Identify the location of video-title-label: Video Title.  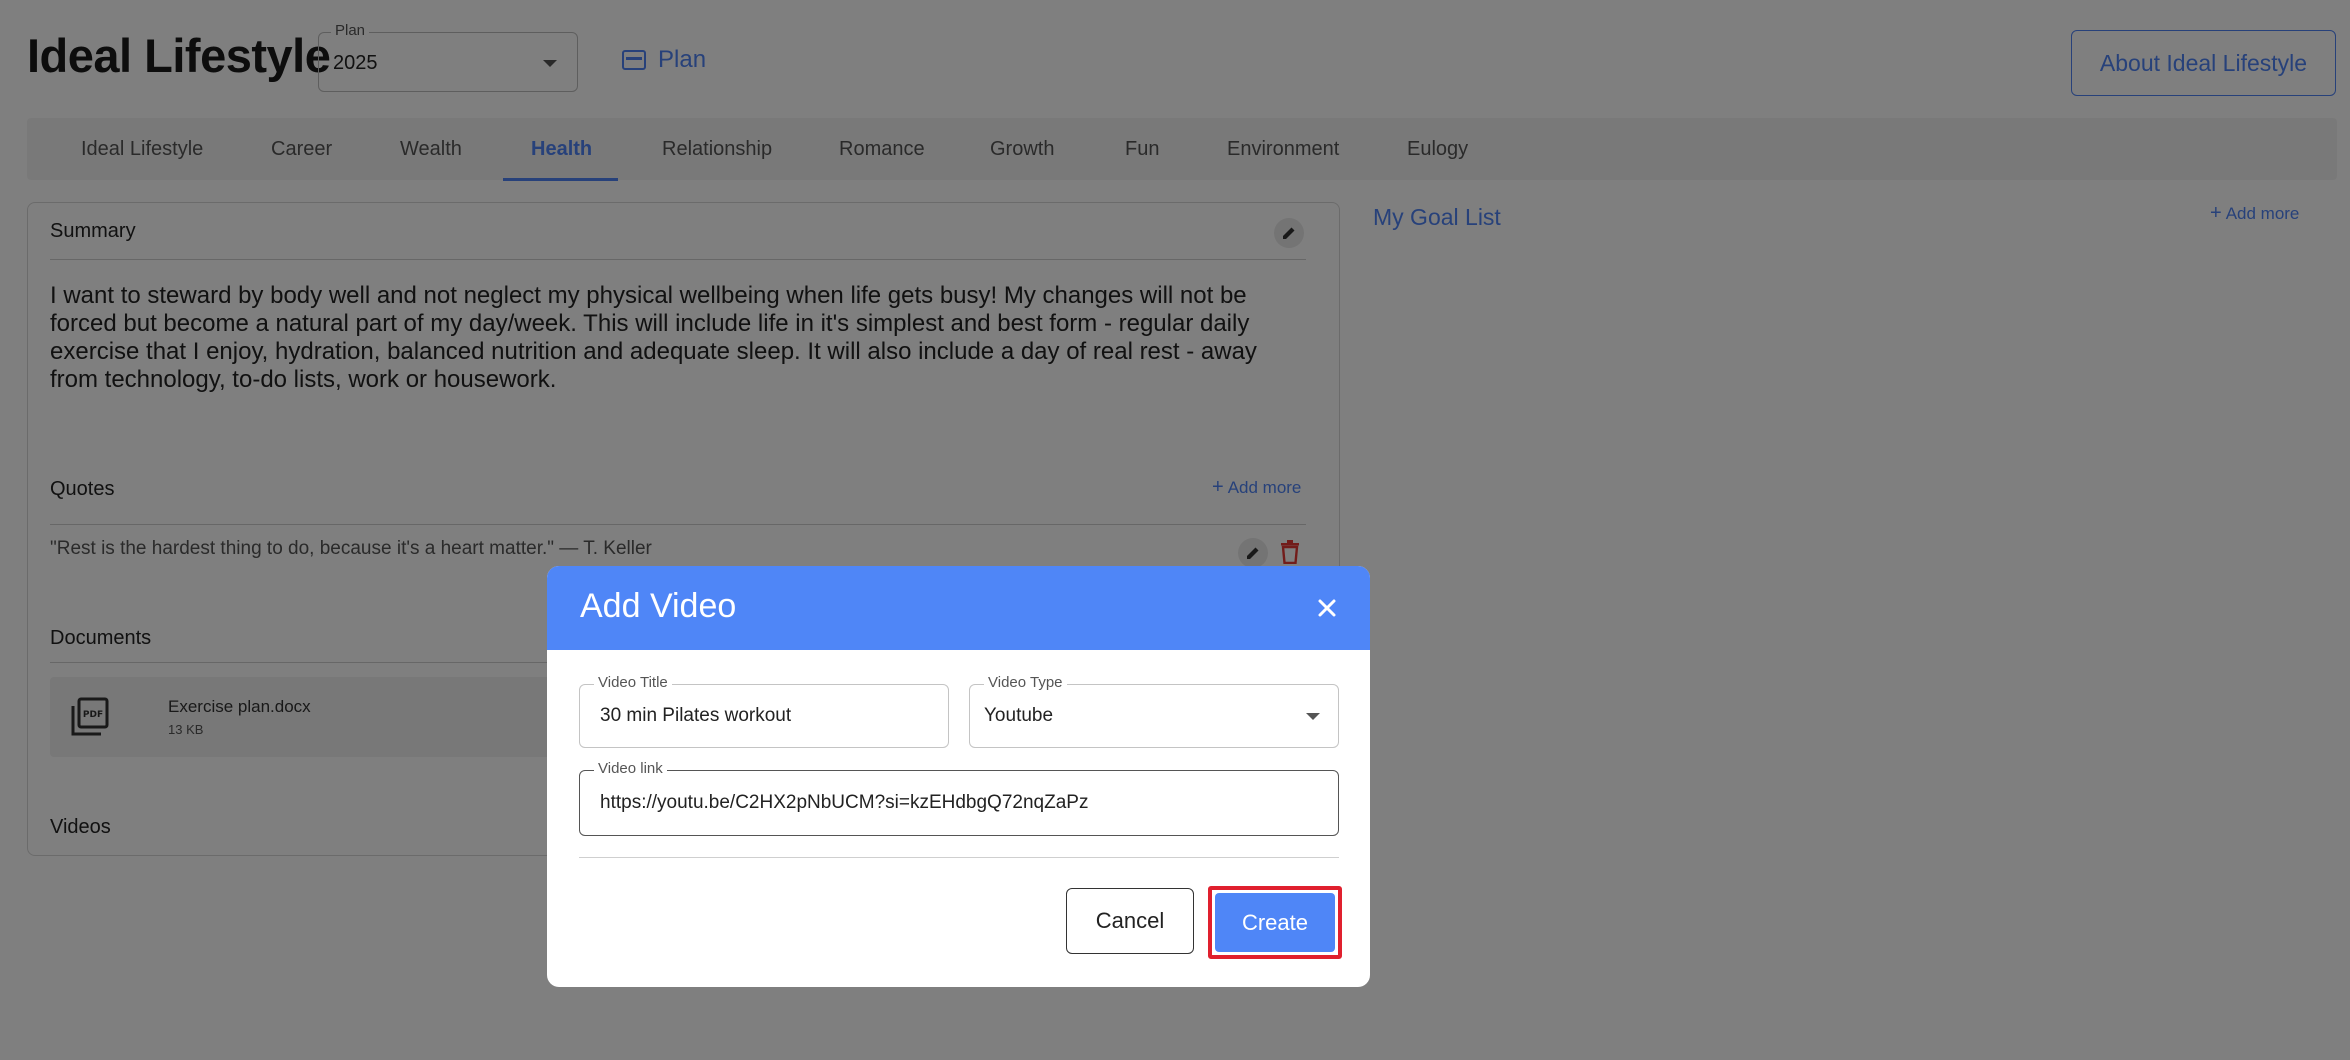
(633, 682).